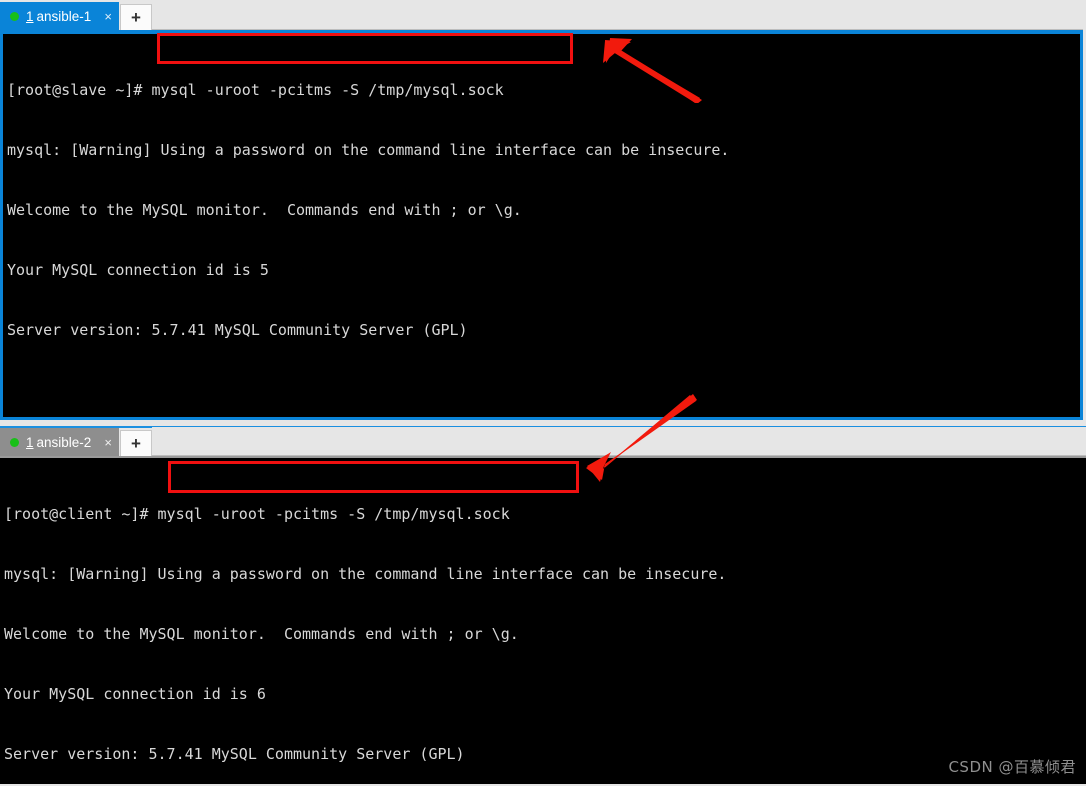 Image resolution: width=1086 pixels, height=786 pixels. I want to click on shell-prompt: [root@slave ~]#, so click(79, 90).